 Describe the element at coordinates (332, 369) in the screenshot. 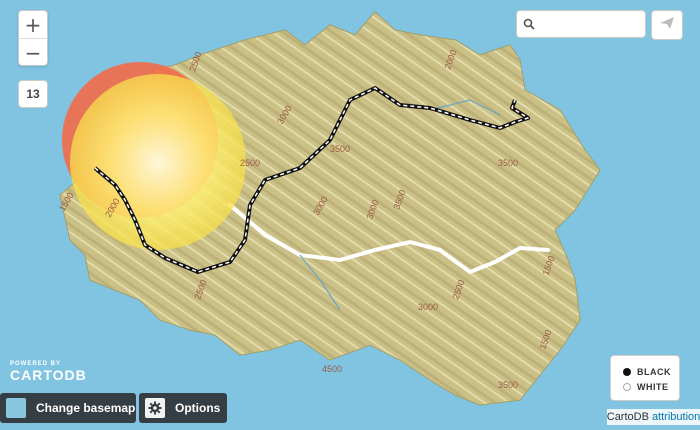

I see `contour-label: 4500` at that location.